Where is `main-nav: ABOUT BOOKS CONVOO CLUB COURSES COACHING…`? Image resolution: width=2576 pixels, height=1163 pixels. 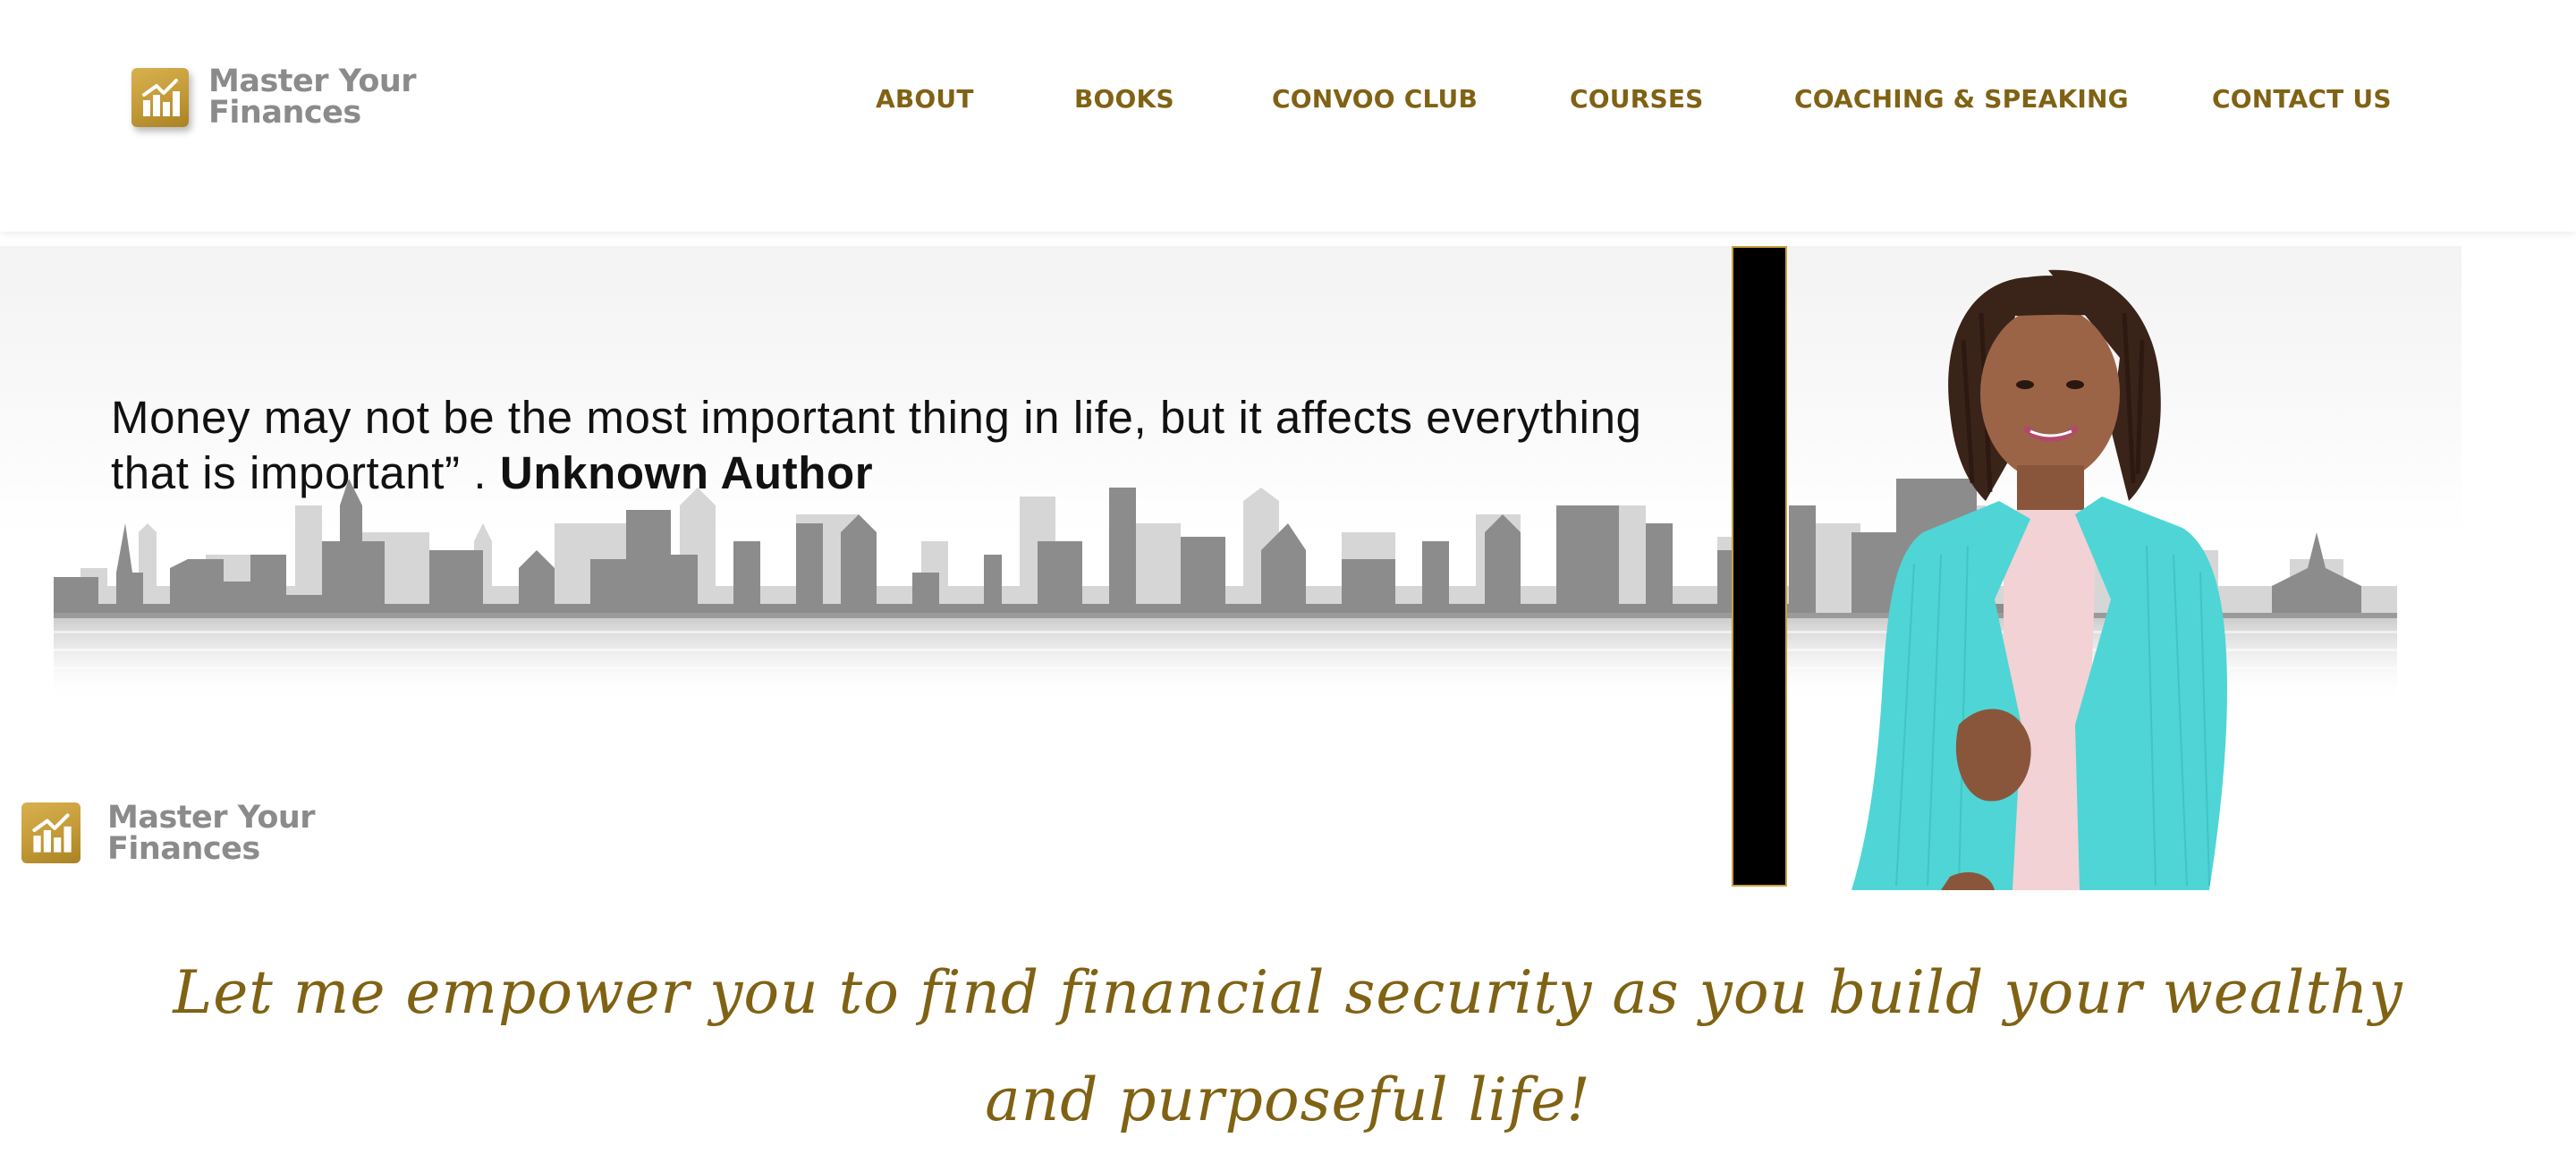 main-nav: ABOUT BOOKS CONVOO CLUB COURSES COACHING… is located at coordinates (1288, 100).